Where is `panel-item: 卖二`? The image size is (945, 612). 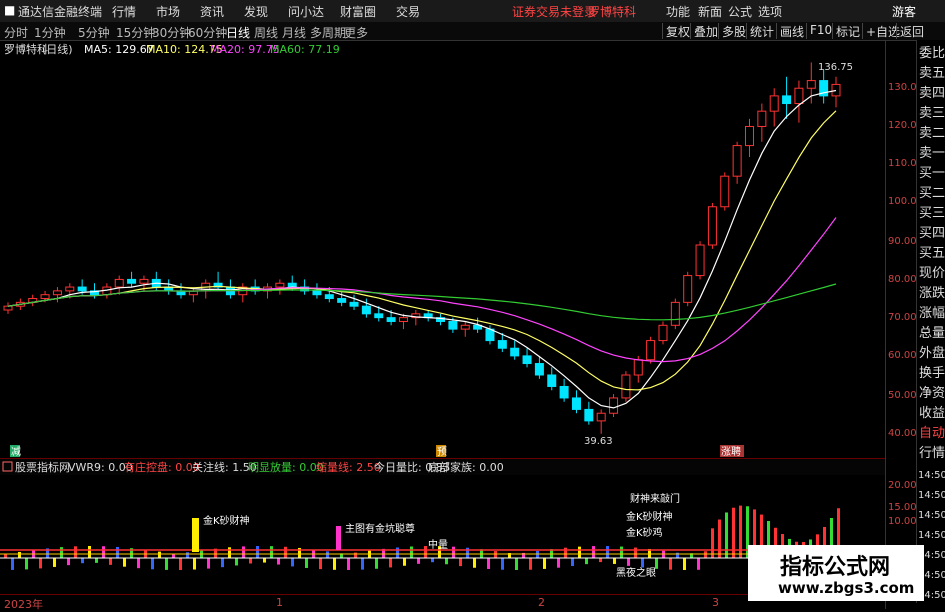
panel-item: 卖二 is located at coordinates (931, 134).